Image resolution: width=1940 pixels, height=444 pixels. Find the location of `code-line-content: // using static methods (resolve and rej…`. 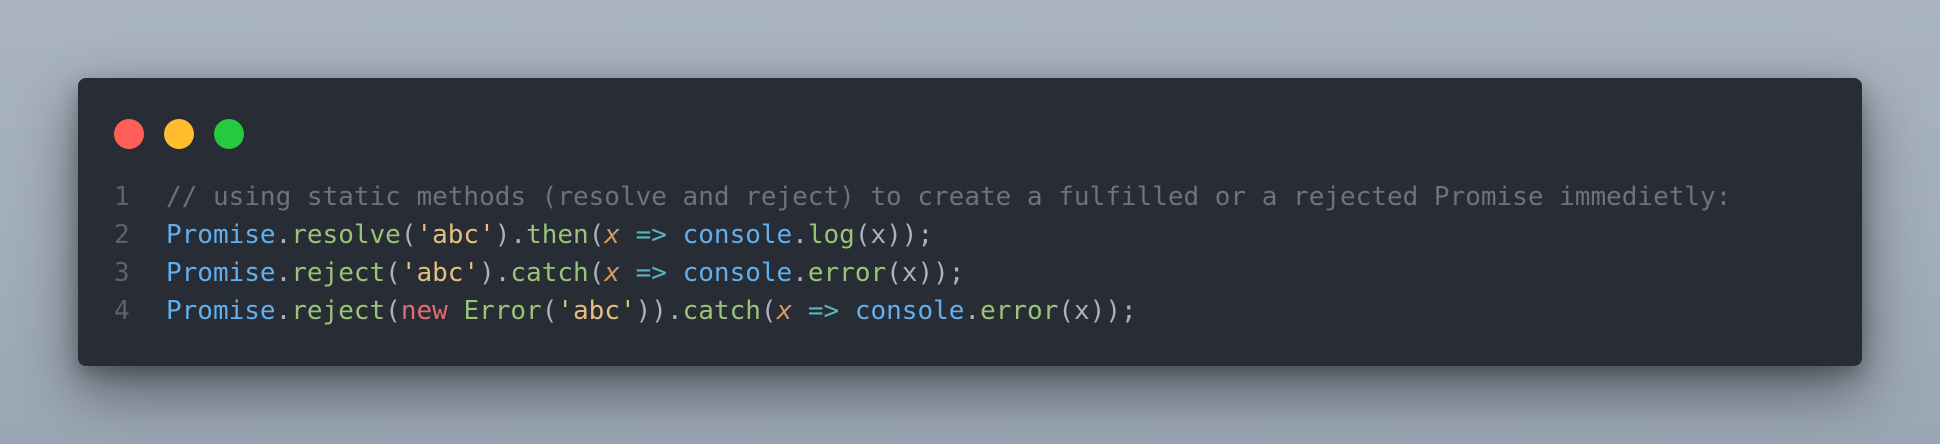

code-line-content: // using static methods (resolve and rej… is located at coordinates (948, 197).